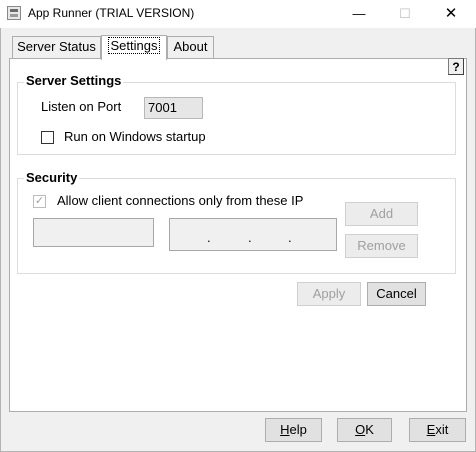 This screenshot has width=476, height=452. What do you see at coordinates (359, 14) in the screenshot?
I see `minimize-button: —` at bounding box center [359, 14].